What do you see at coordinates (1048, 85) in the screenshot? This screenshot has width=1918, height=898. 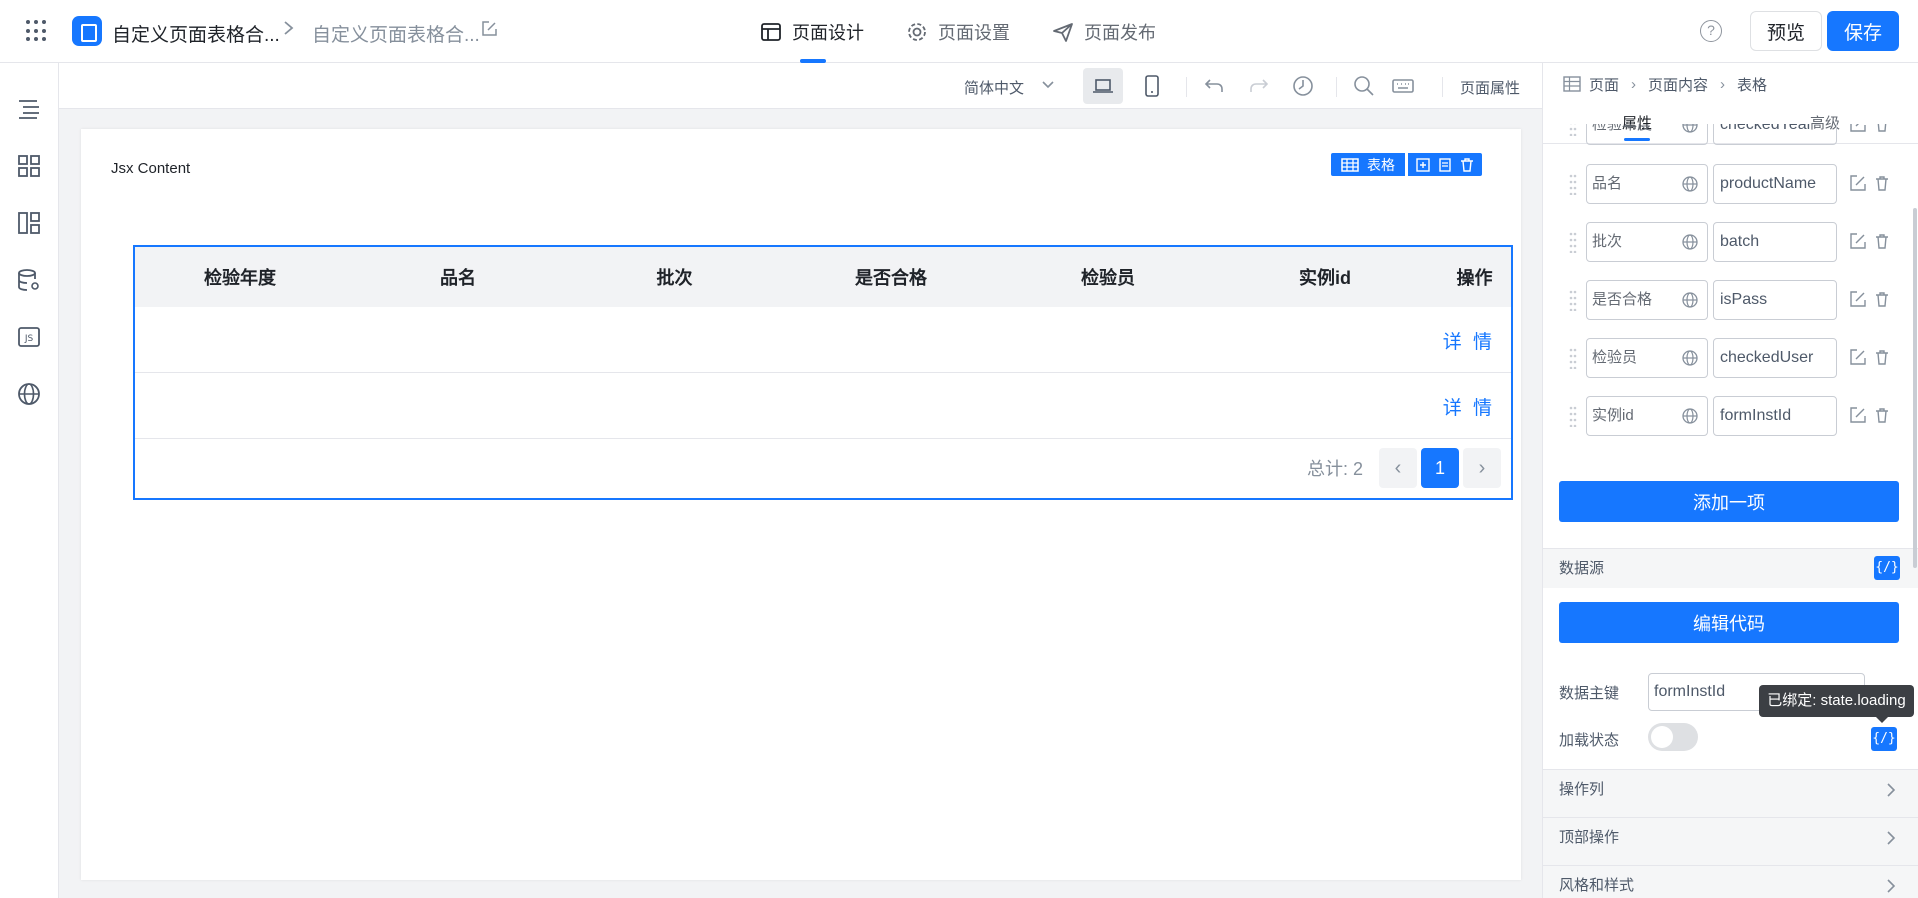 I see `chevron-down-icon` at bounding box center [1048, 85].